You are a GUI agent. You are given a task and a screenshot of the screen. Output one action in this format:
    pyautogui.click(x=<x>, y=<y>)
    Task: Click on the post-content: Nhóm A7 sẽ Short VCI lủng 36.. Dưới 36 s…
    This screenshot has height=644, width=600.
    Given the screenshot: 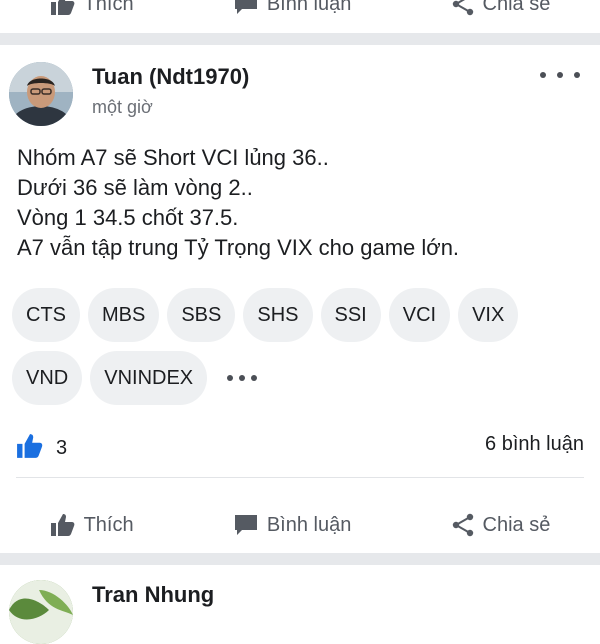 What is the action you would take?
    pyautogui.click(x=238, y=203)
    